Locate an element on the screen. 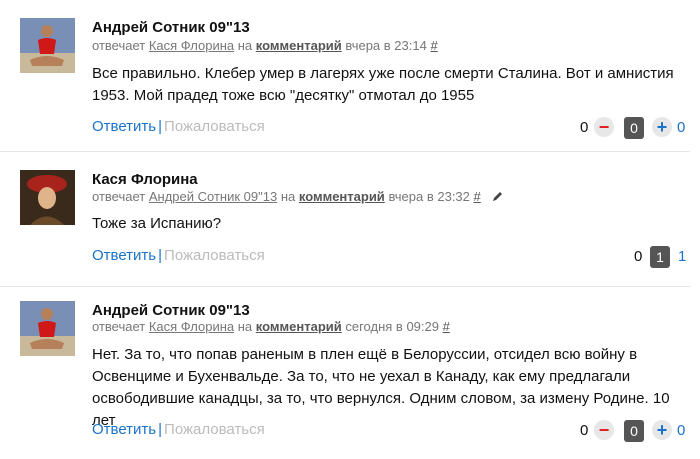 This screenshot has height=459, width=700. reply-to-user-link: Андрей Сотник 09"13 is located at coordinates (213, 196).